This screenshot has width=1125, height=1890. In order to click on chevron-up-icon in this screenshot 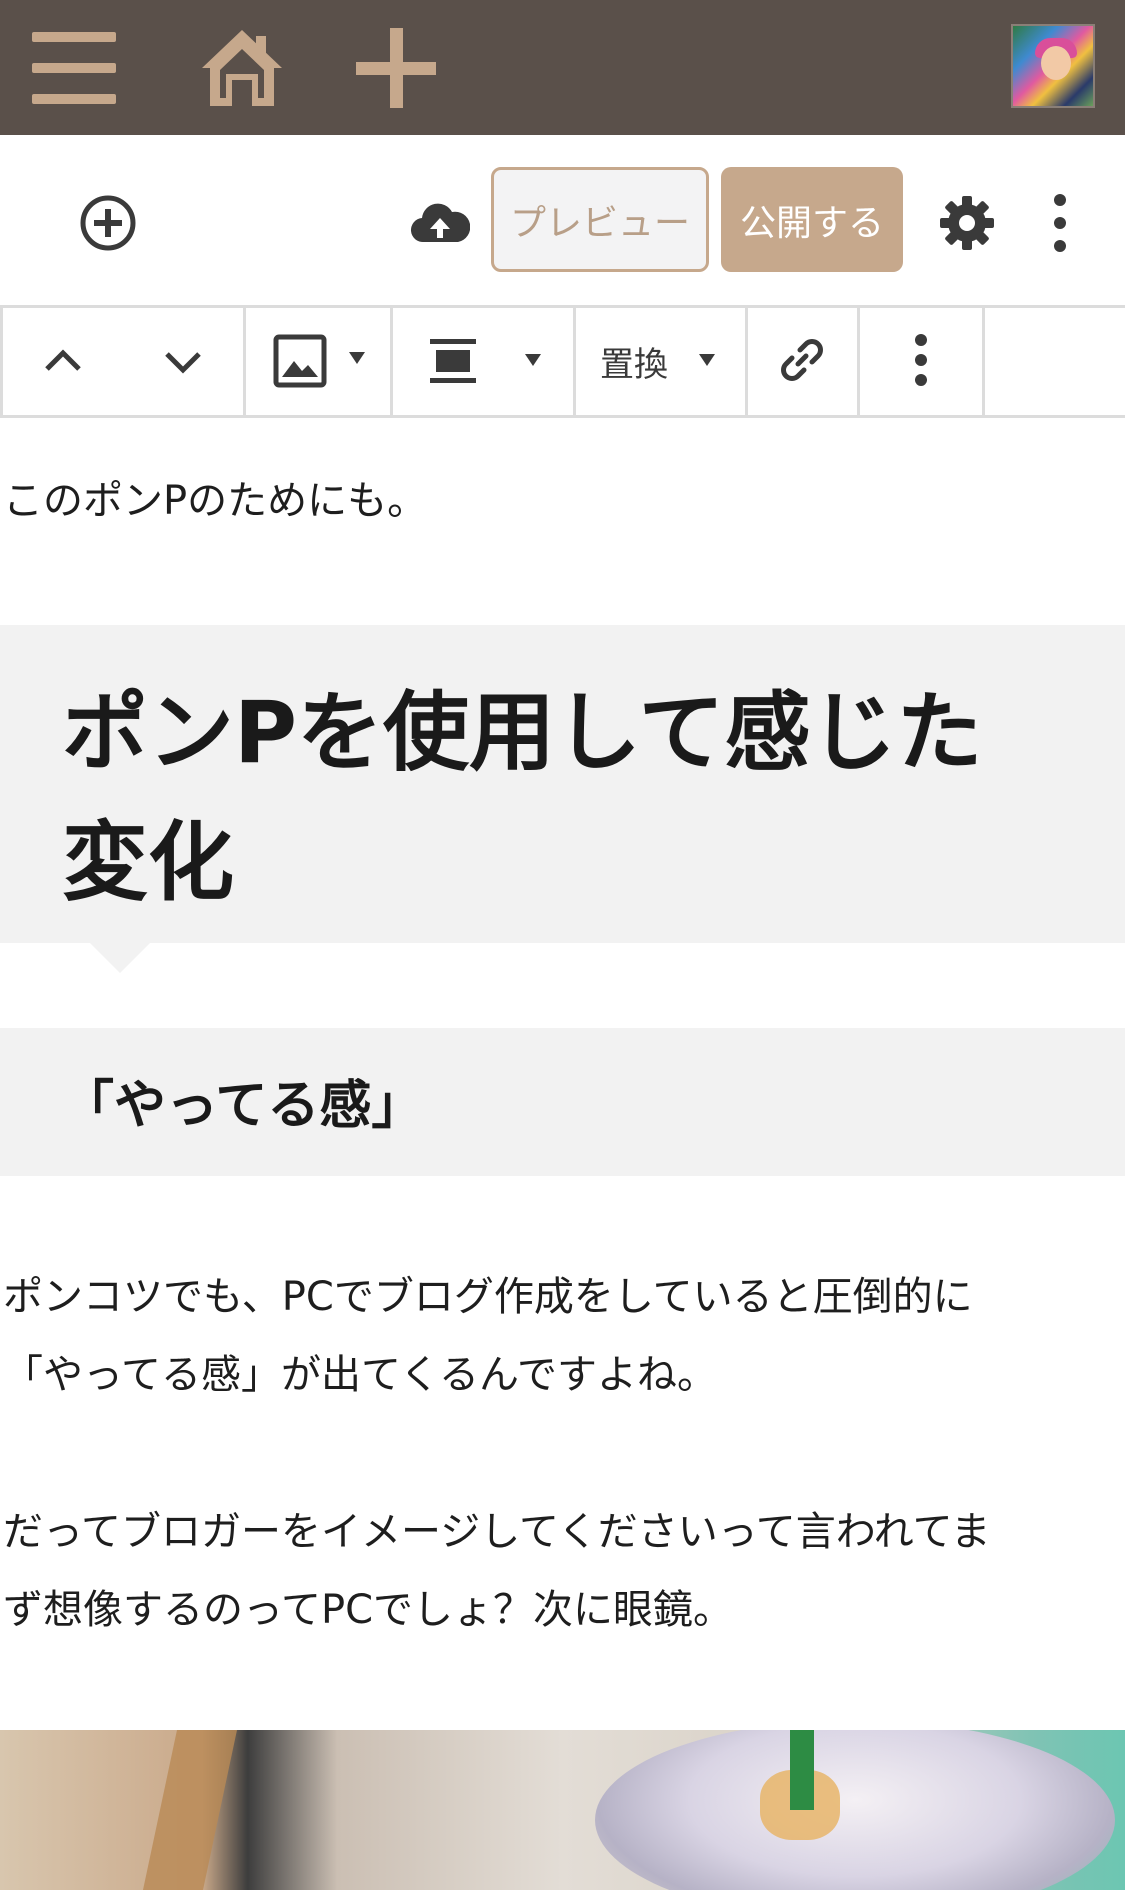, I will do `click(63, 360)`.